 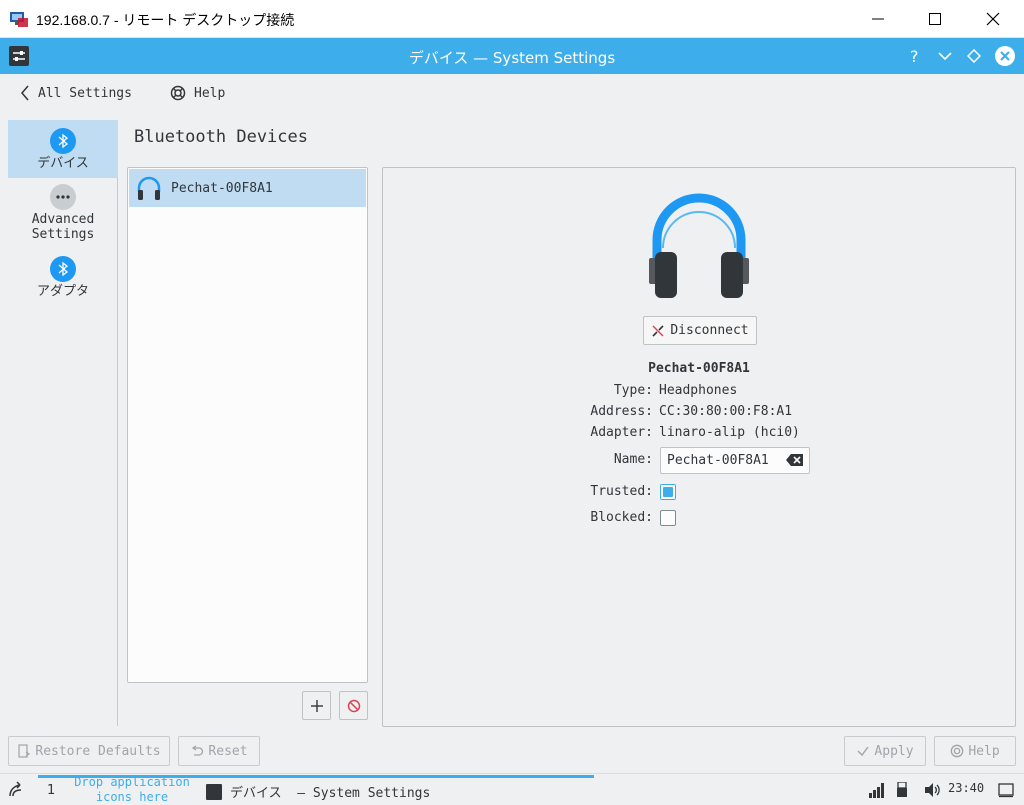 I want to click on help-dialog-button: Help, so click(x=975, y=751).